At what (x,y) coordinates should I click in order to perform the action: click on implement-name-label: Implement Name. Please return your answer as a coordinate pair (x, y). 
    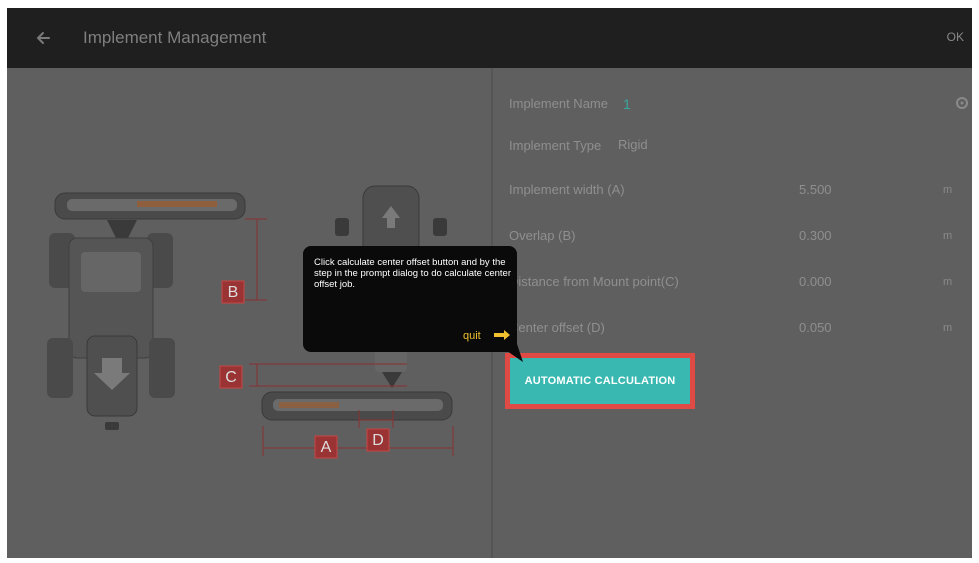
    Looking at the image, I should click on (558, 103).